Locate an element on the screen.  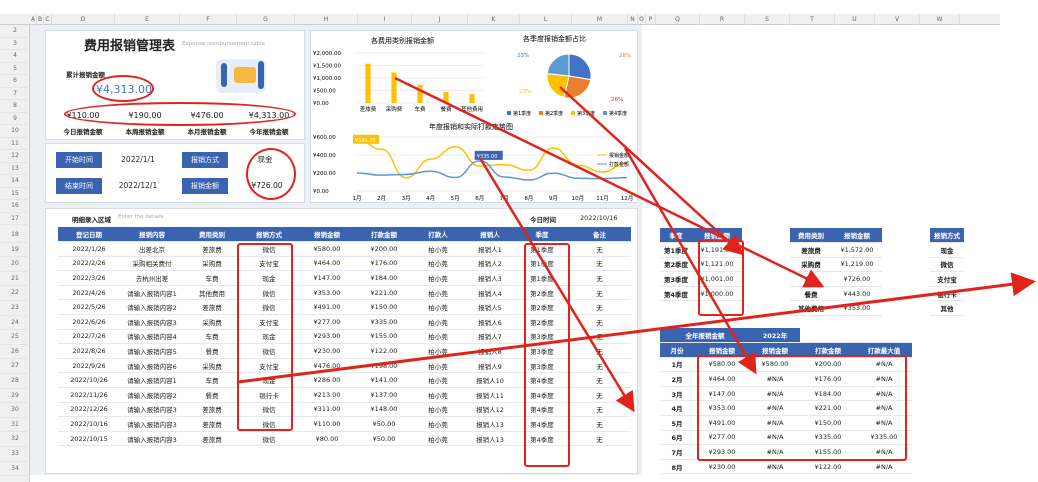
column-header: P is located at coordinates (651, 19).